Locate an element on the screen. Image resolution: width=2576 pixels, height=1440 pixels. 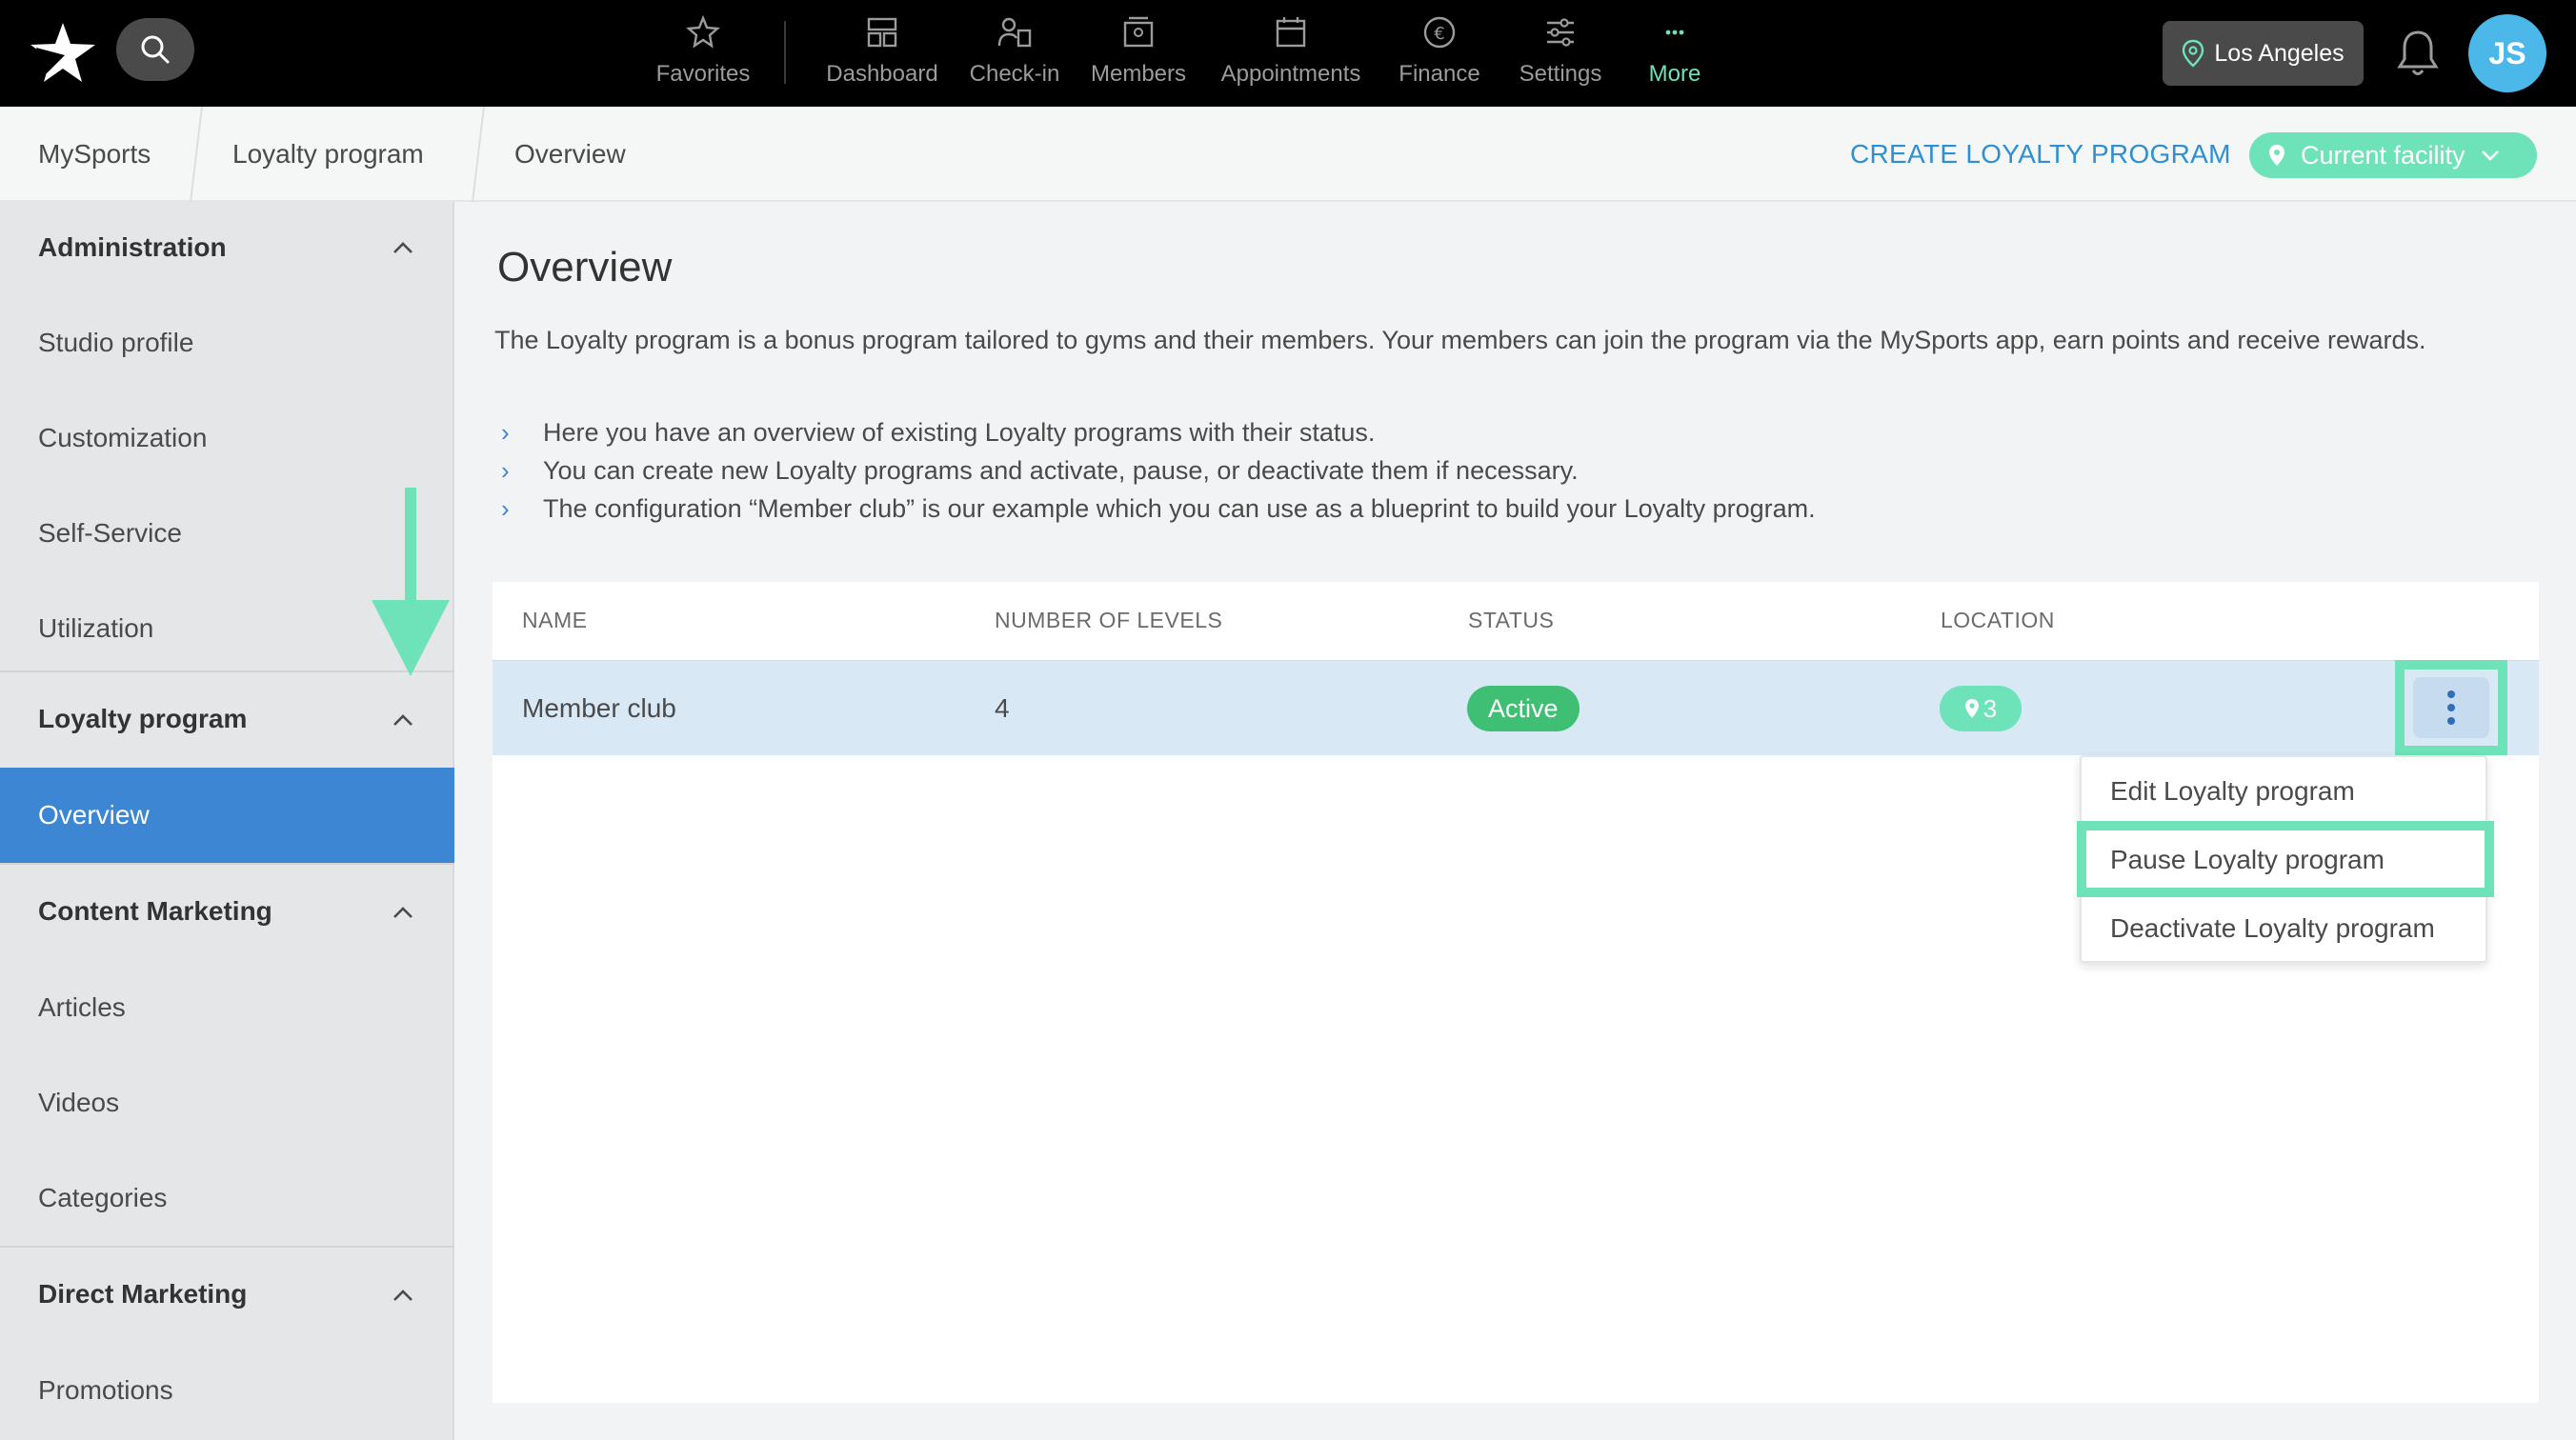
sidebar-item-articles: Articles is located at coordinates (227, 1007).